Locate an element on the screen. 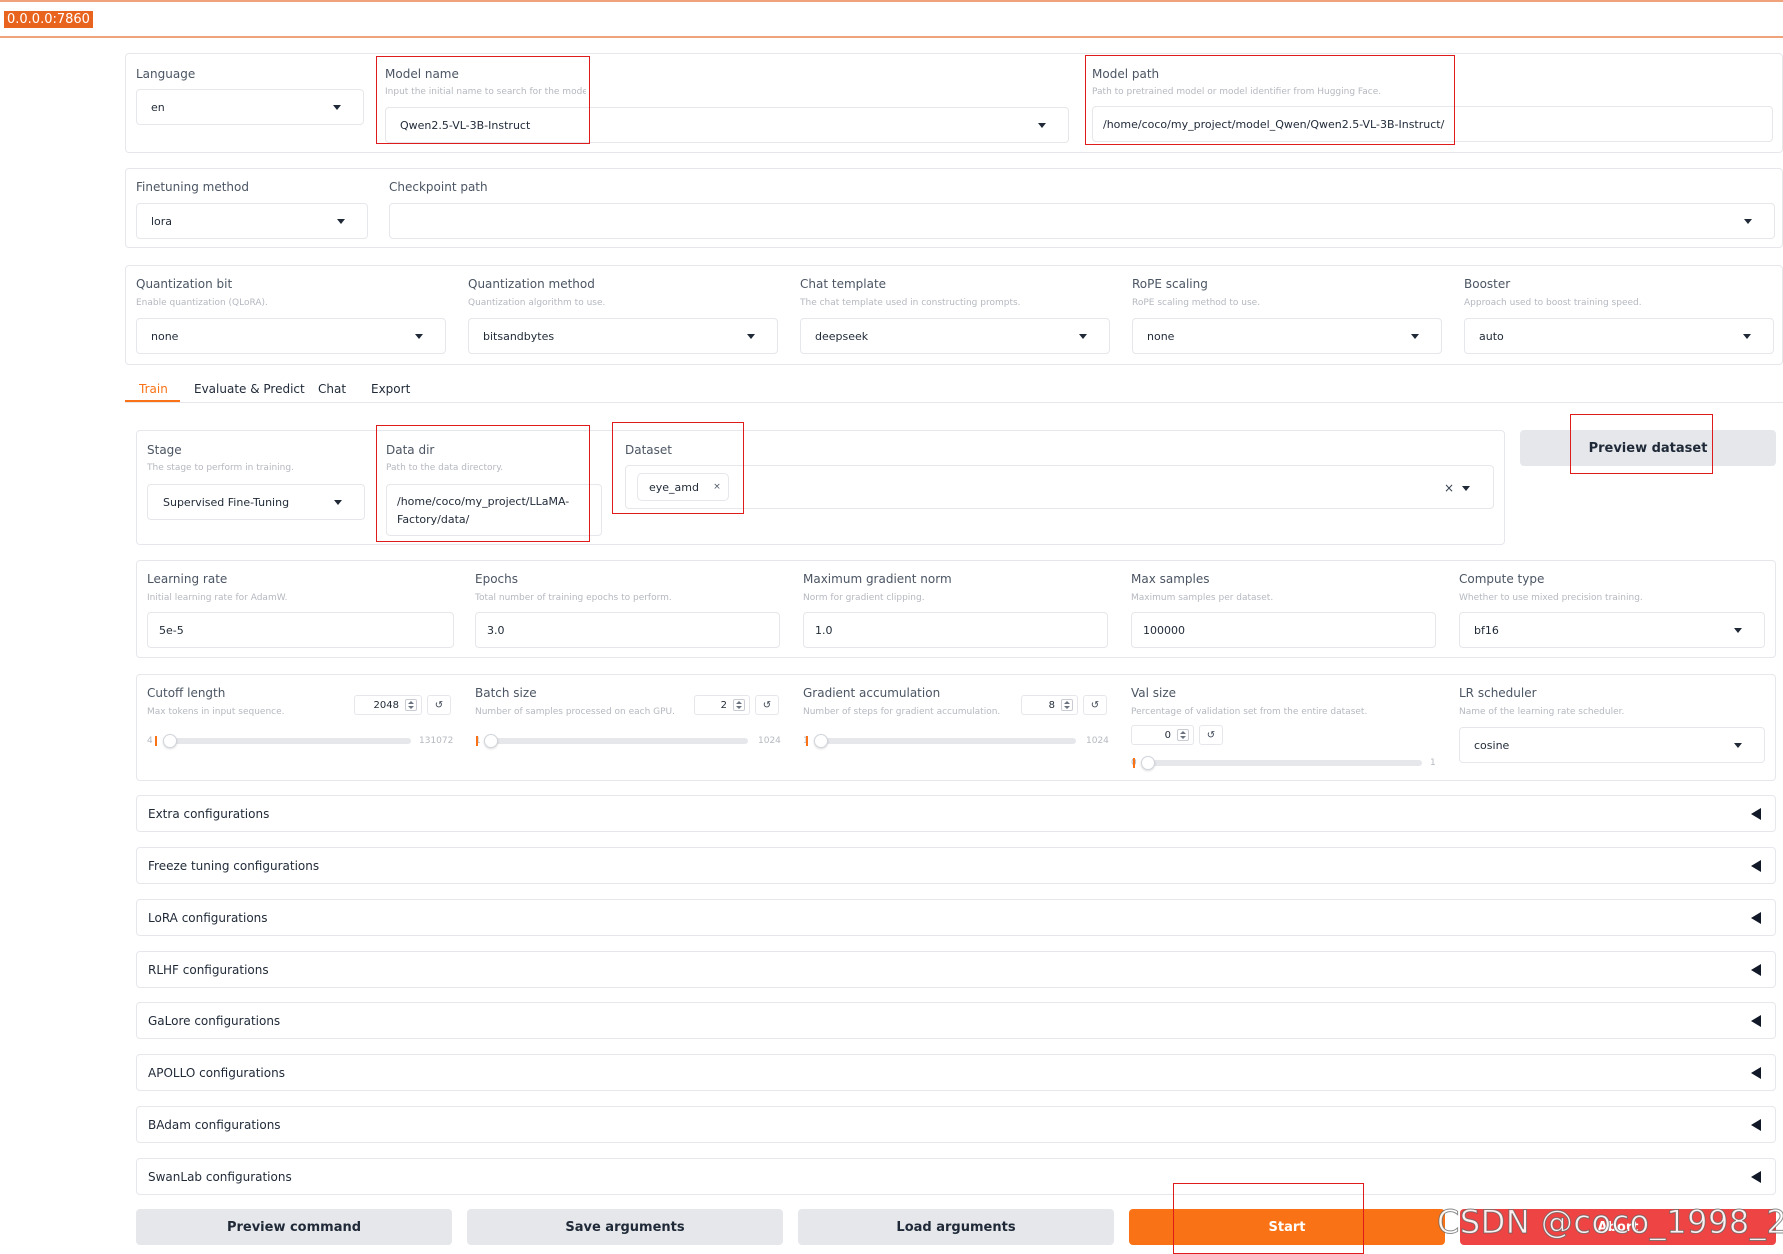  batch-size-reset-button: ↺ is located at coordinates (767, 705).